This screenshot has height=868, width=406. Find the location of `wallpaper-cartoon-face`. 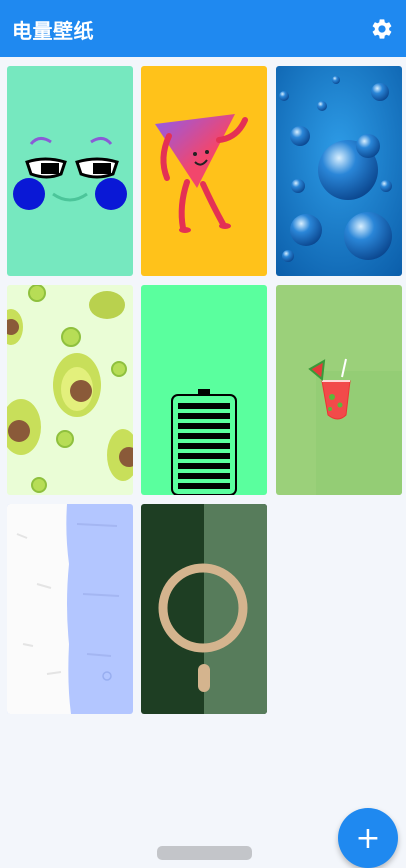

wallpaper-cartoon-face is located at coordinates (70, 171).